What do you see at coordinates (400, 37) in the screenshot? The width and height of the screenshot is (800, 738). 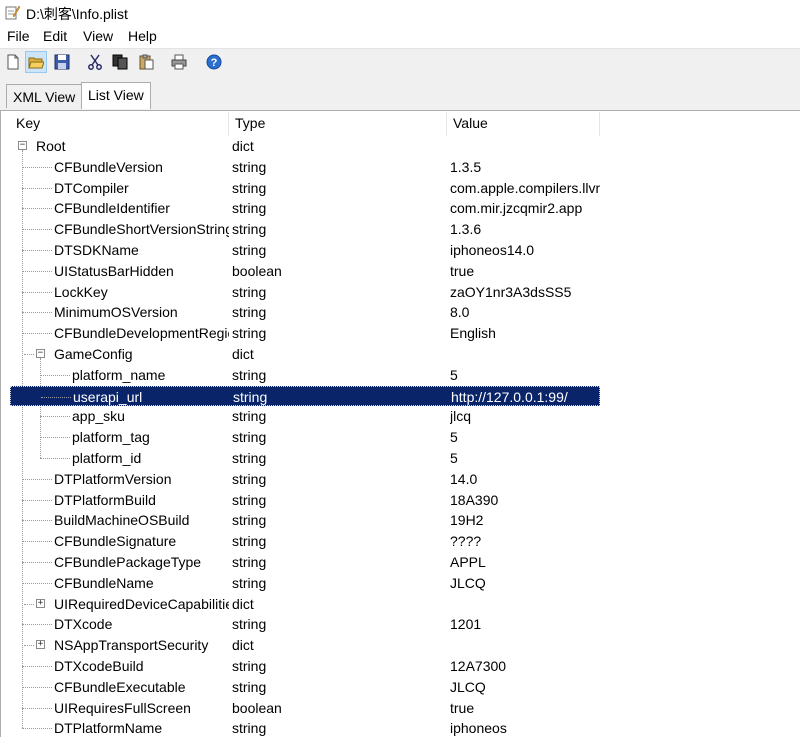 I see `menu-bar: File Edit View Help` at bounding box center [400, 37].